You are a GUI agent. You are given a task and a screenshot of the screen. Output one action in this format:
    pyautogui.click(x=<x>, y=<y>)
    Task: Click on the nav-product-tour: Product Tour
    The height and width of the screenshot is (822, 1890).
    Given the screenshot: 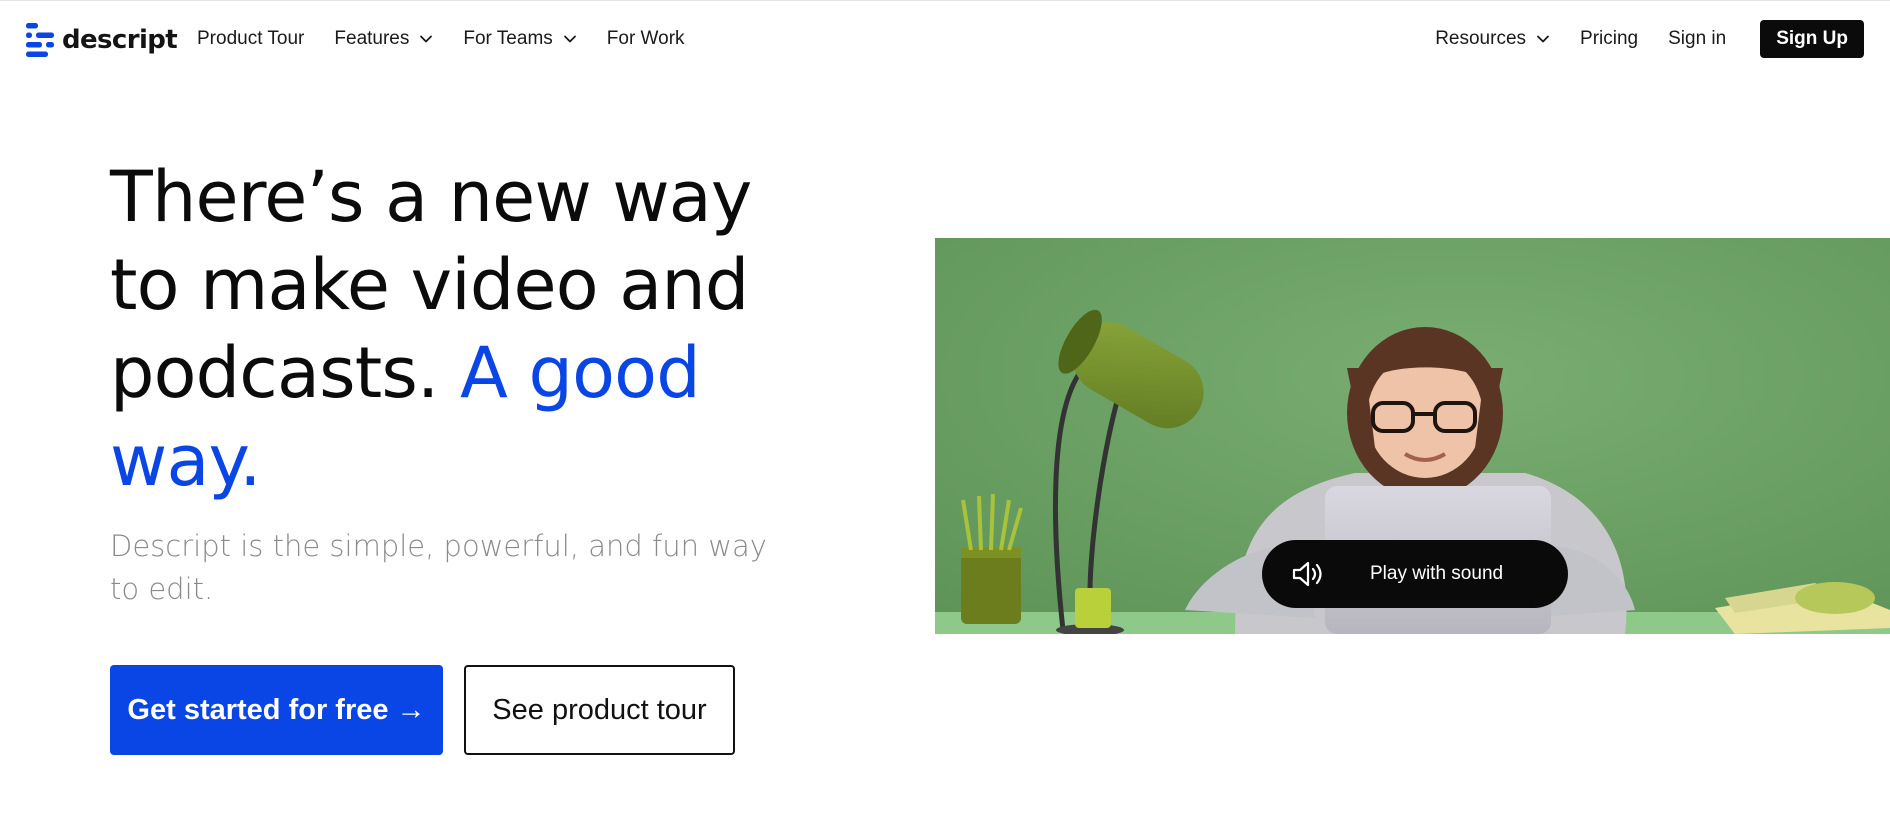 What is the action you would take?
    pyautogui.click(x=250, y=39)
    